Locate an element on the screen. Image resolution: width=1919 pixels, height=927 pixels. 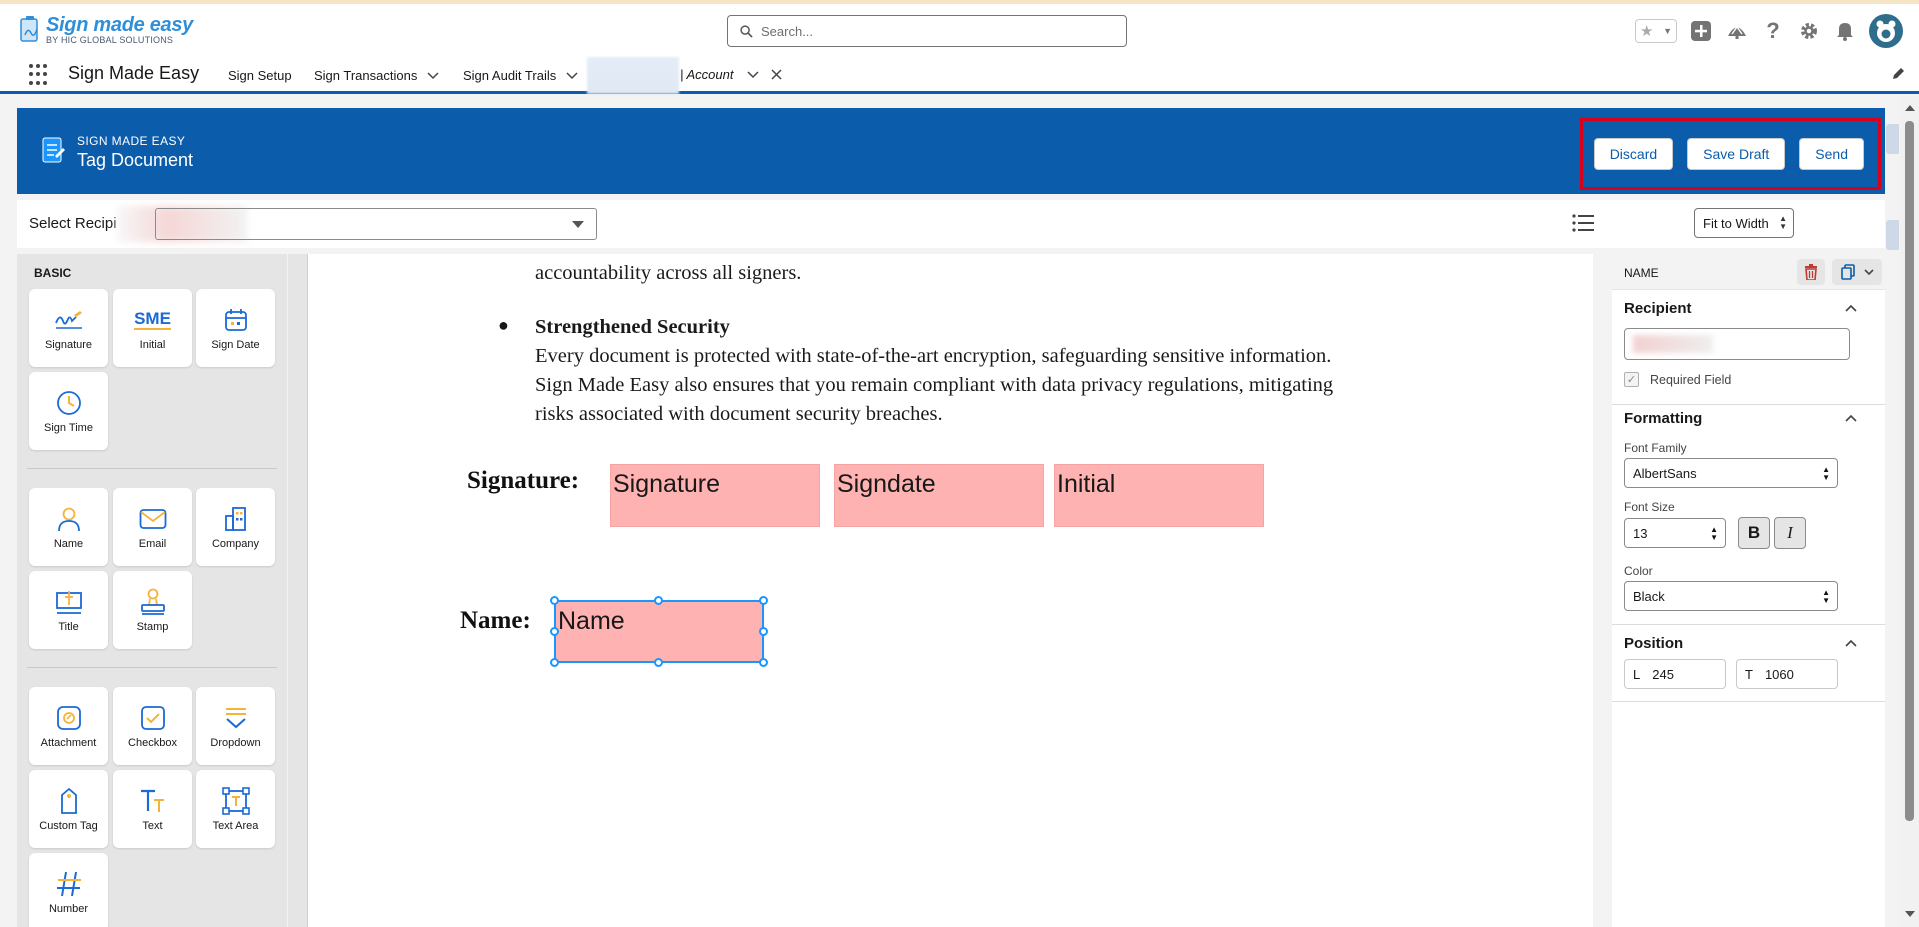
palette-tile-text-area: Text Area is located at coordinates (235, 809).